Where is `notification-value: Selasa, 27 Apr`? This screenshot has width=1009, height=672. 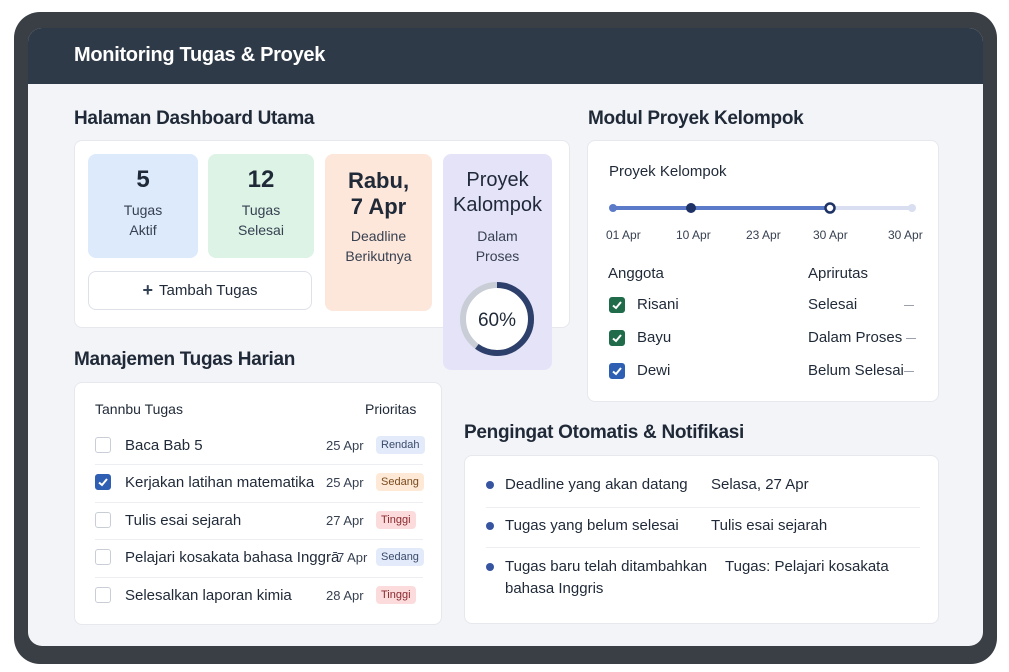 notification-value: Selasa, 27 Apr is located at coordinates (760, 484).